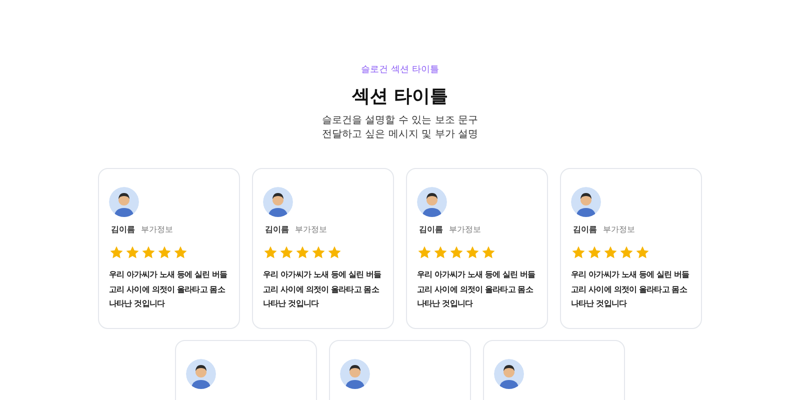 The height and width of the screenshot is (400, 800). I want to click on slogan: 슬로건 섹션 타이틀, so click(400, 70).